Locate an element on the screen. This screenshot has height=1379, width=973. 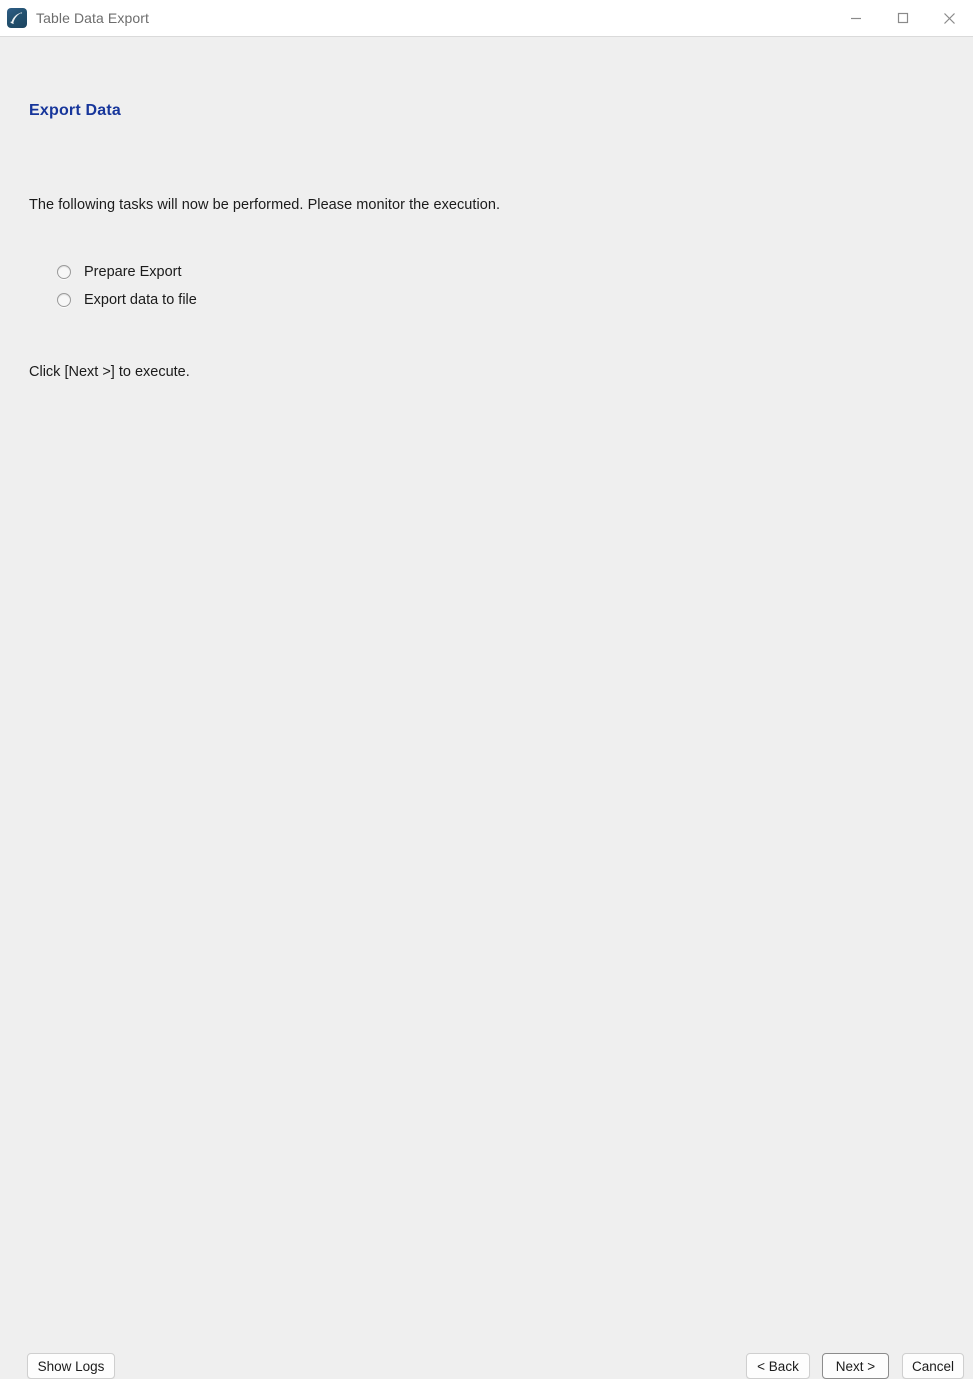
maximize-button is located at coordinates (902, 18).